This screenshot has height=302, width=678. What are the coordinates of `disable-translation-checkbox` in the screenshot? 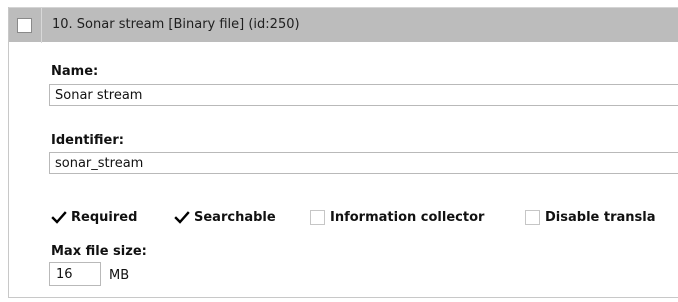 It's located at (532, 217).